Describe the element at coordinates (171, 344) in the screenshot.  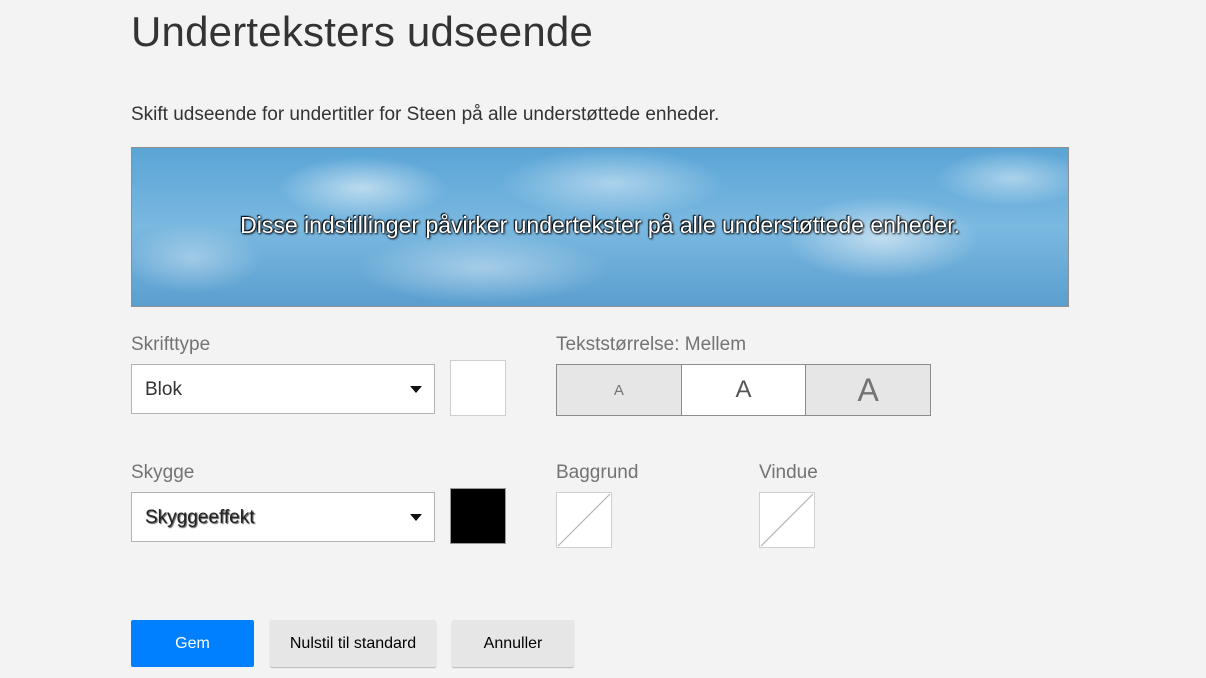
I see `font-label: Skrifttype` at that location.